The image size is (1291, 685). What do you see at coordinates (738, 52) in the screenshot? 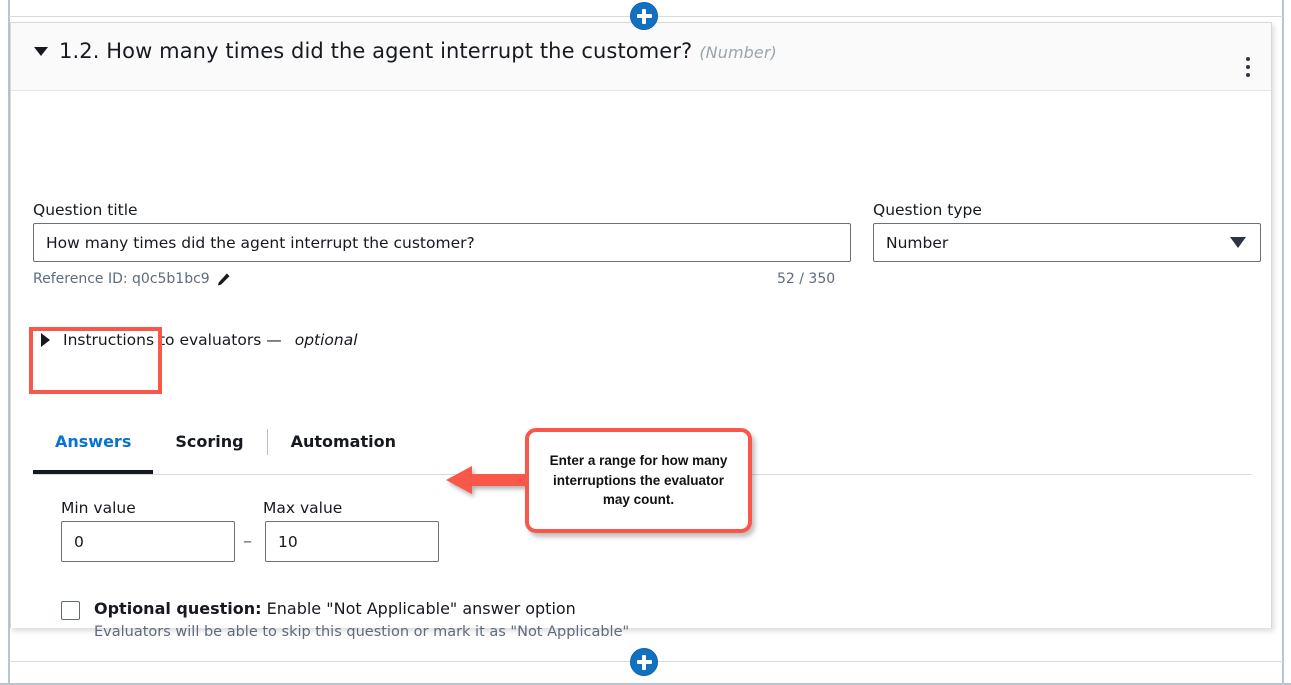
I see `question-header-type-hint: (Number)` at bounding box center [738, 52].